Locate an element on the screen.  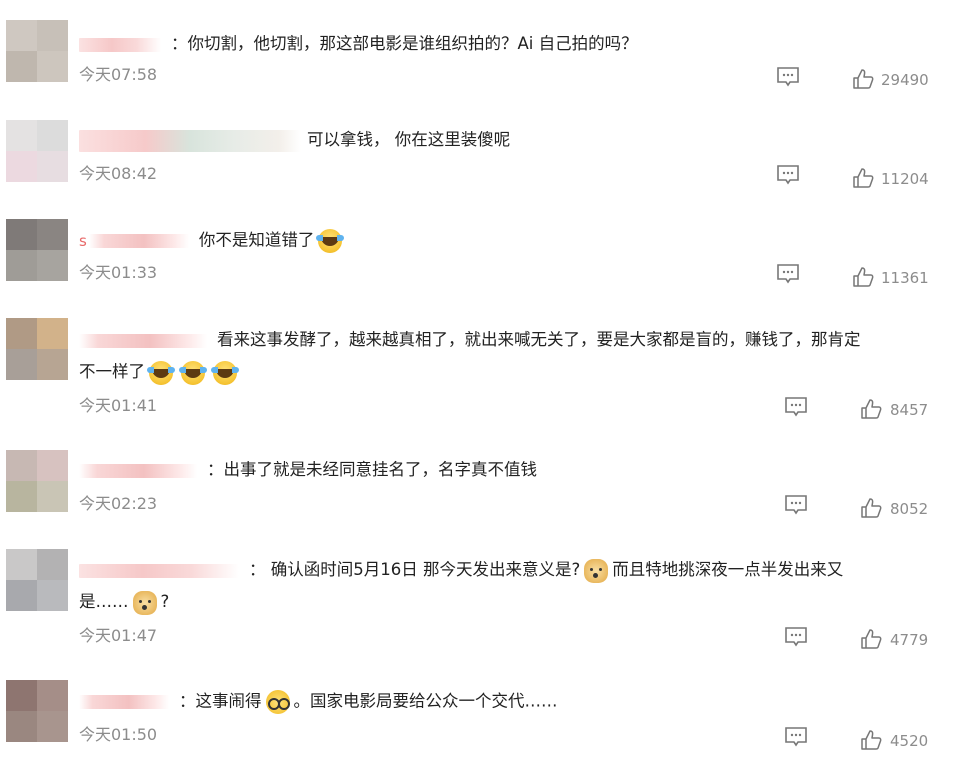
comment-text: ：出事了就是未经同意挂名了，名字真不值钱 is located at coordinates (510, 470).